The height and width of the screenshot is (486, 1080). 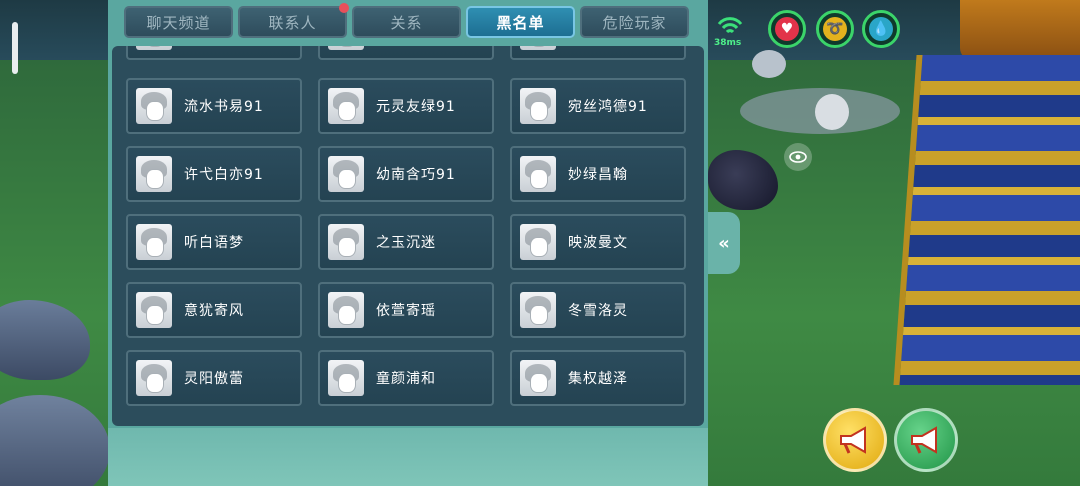 I want to click on blacklist-entry: 意犹寄风, so click(x=214, y=310).